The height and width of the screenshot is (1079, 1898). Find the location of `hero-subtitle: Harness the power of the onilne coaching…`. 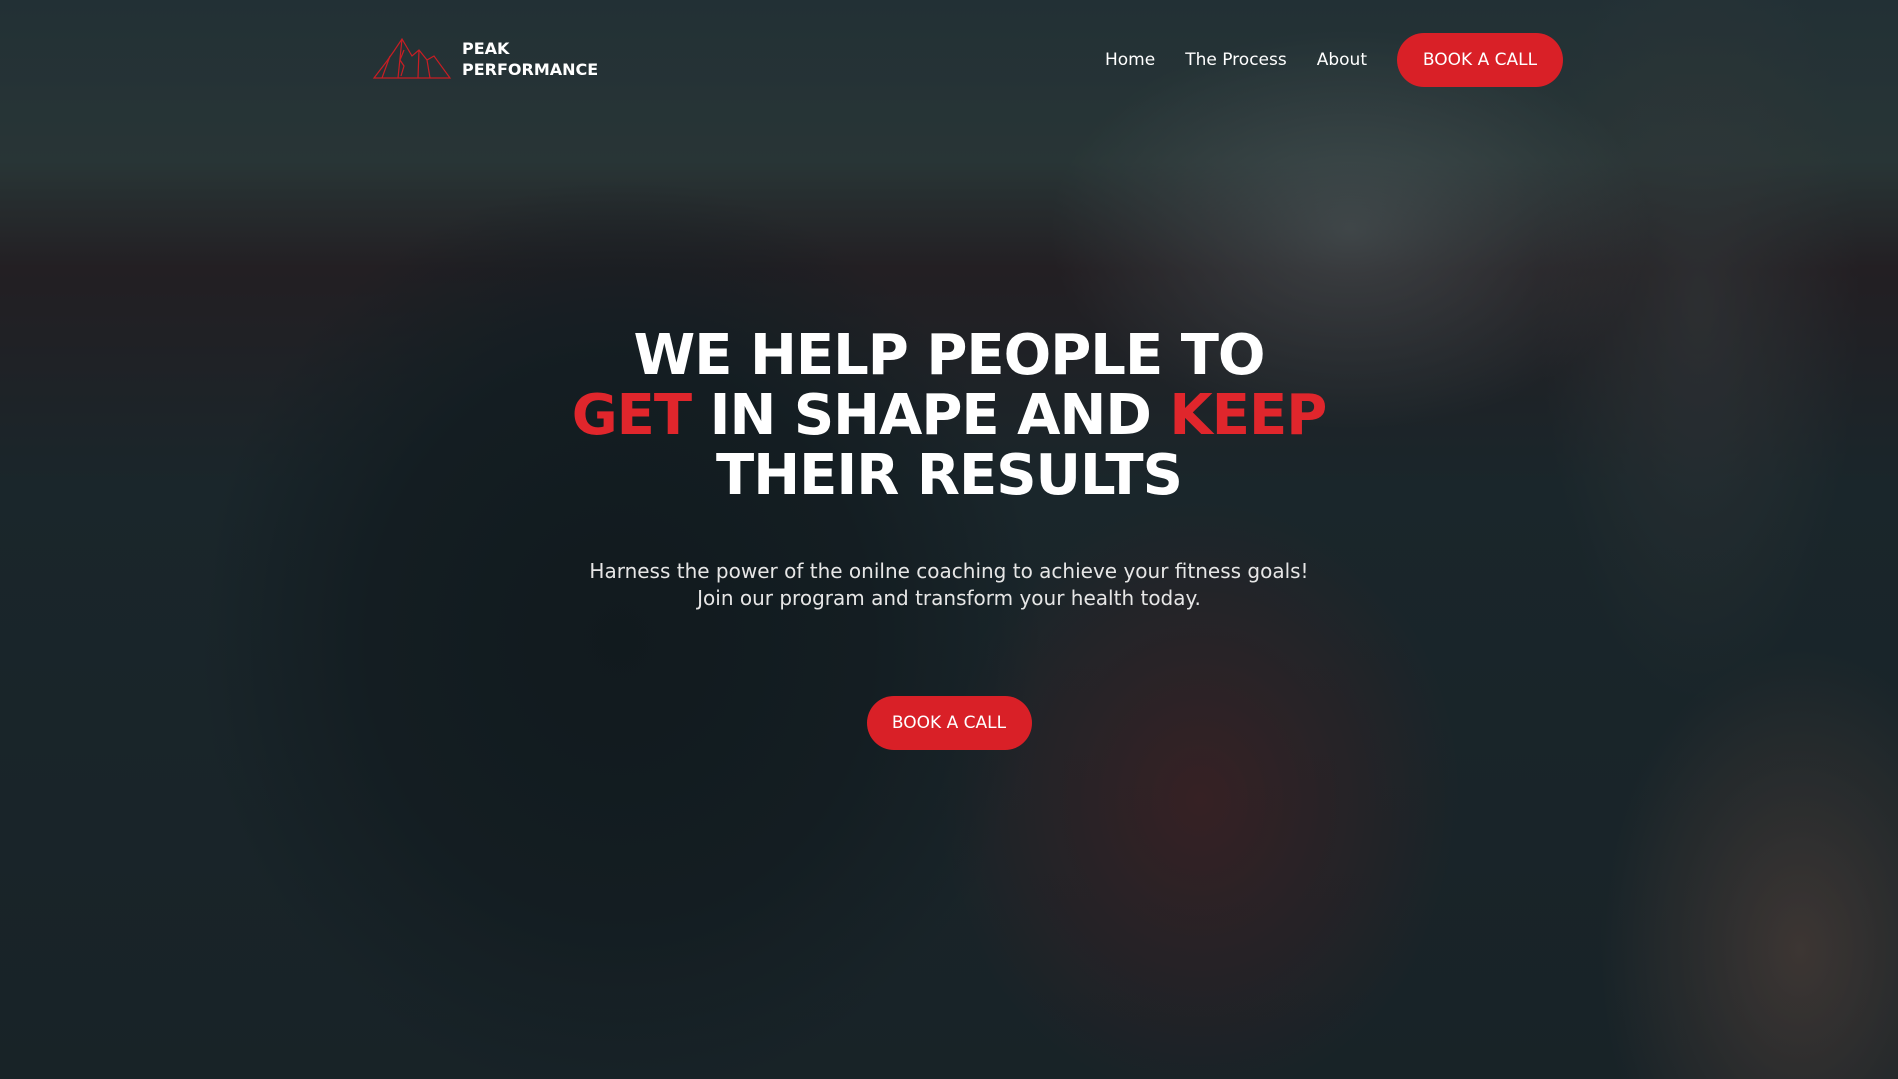

hero-subtitle: Harness the power of the onilne coaching… is located at coordinates (949, 584).